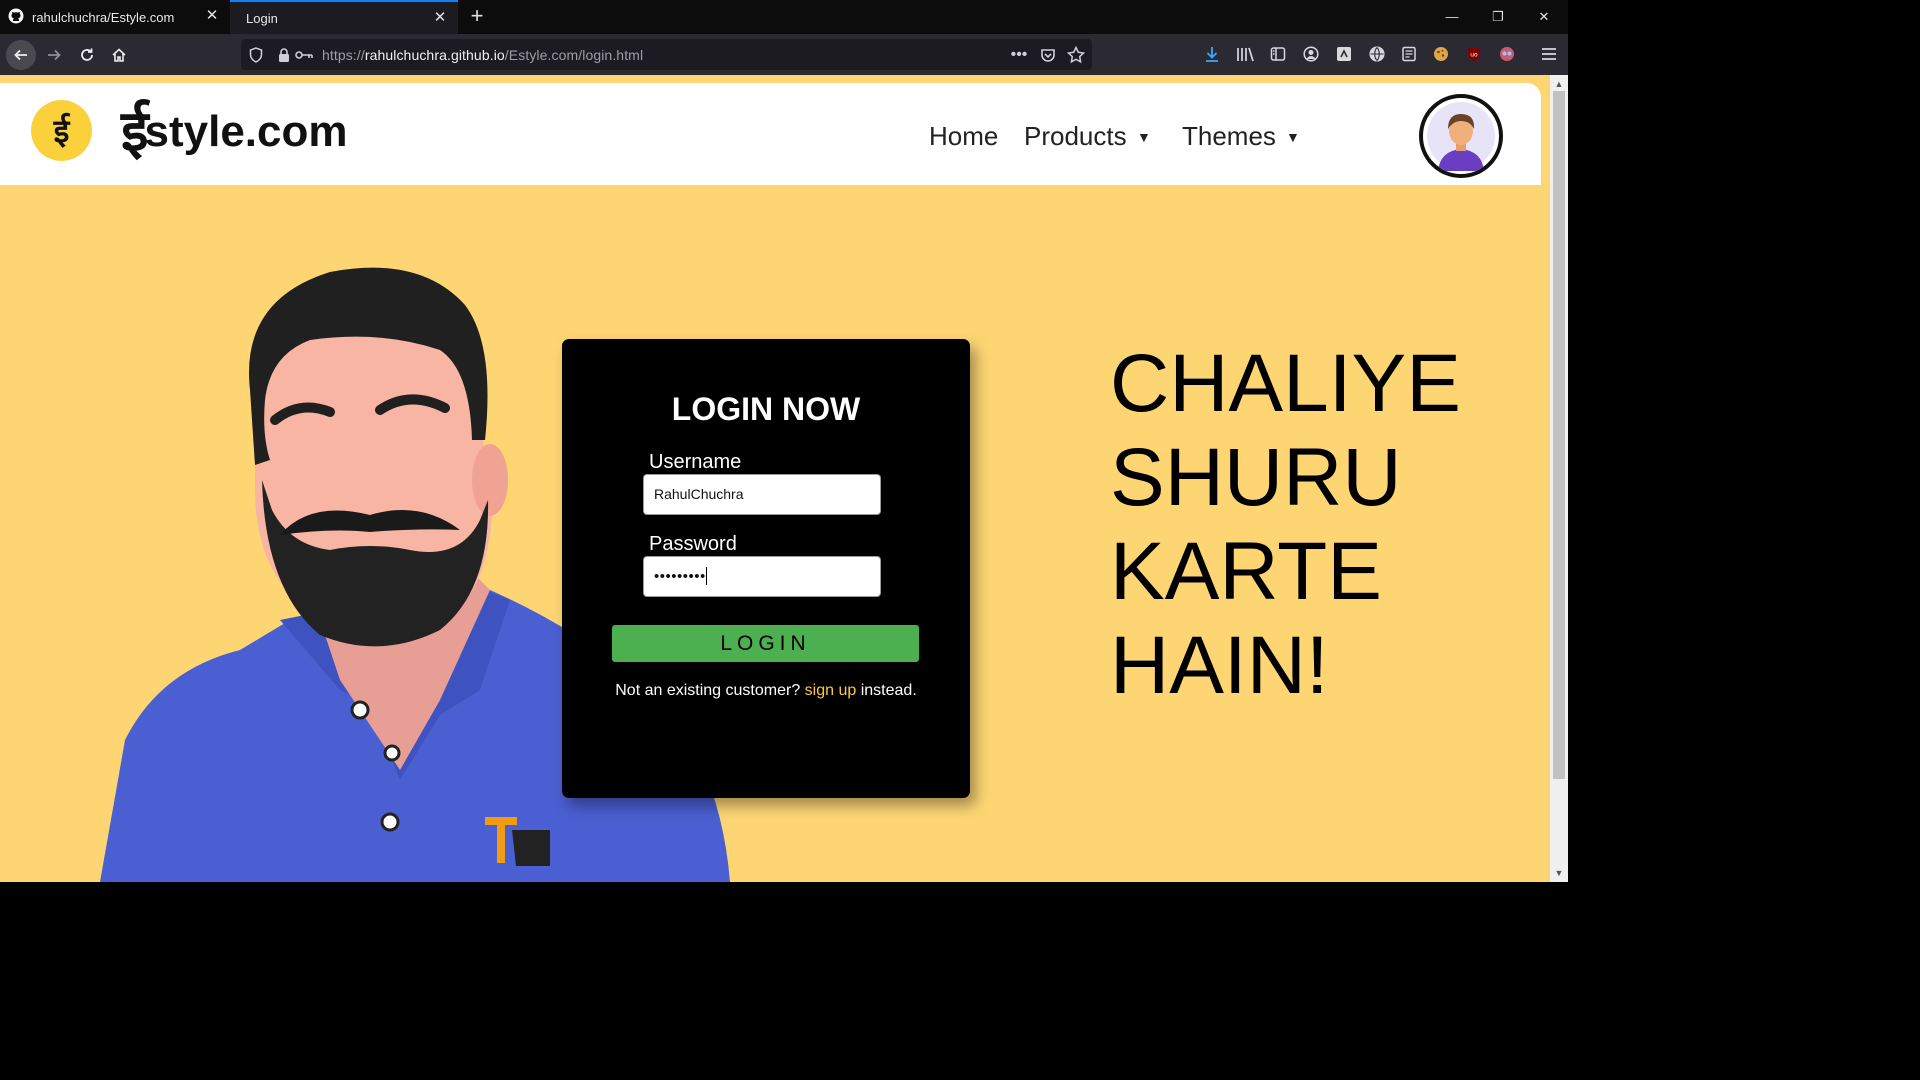 The width and height of the screenshot is (1920, 1080). I want to click on password-label: Password, so click(693, 544).